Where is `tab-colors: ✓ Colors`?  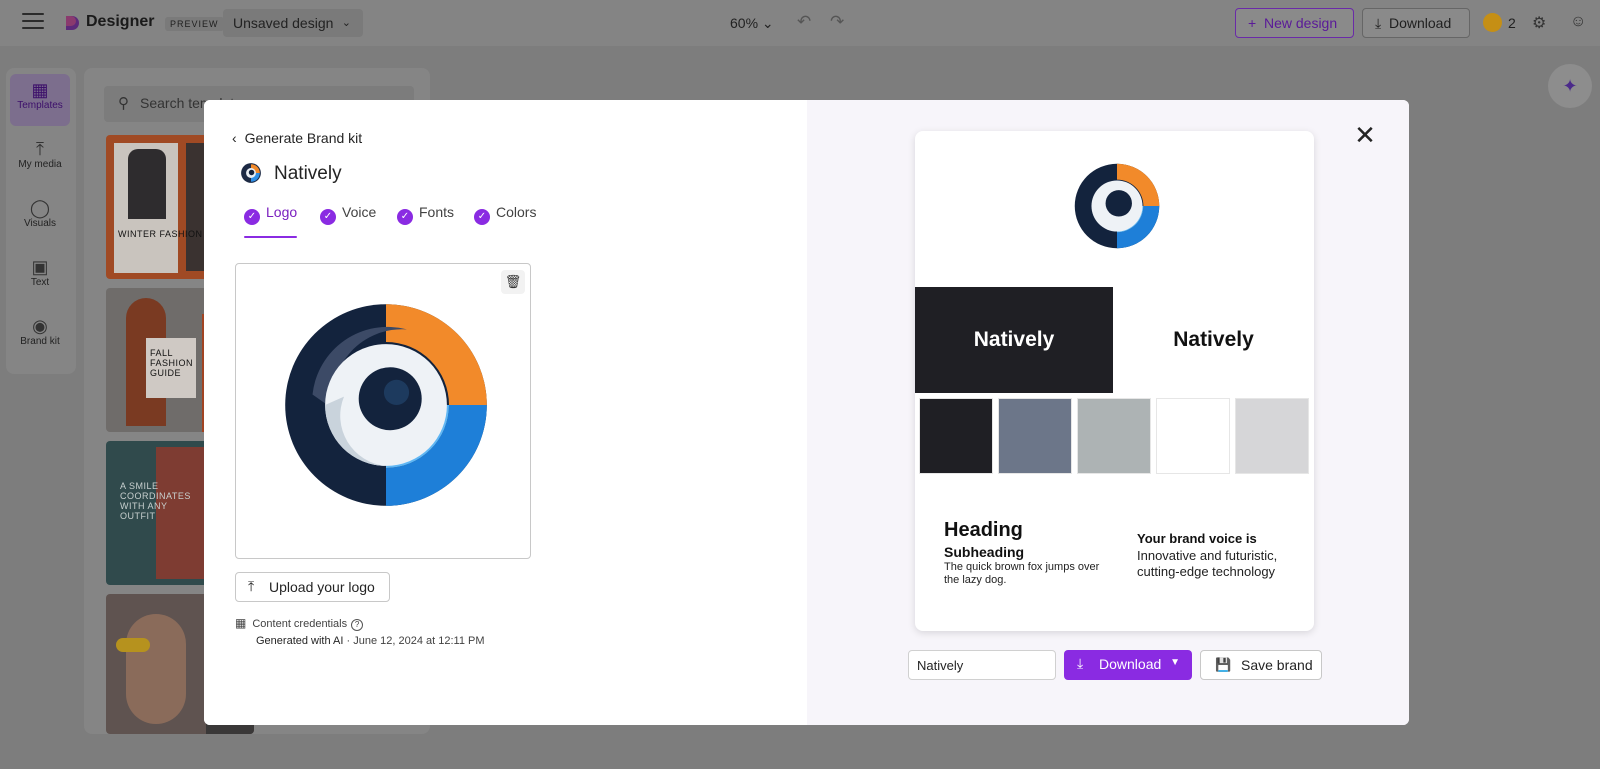 tab-colors: ✓ Colors is located at coordinates (505, 214).